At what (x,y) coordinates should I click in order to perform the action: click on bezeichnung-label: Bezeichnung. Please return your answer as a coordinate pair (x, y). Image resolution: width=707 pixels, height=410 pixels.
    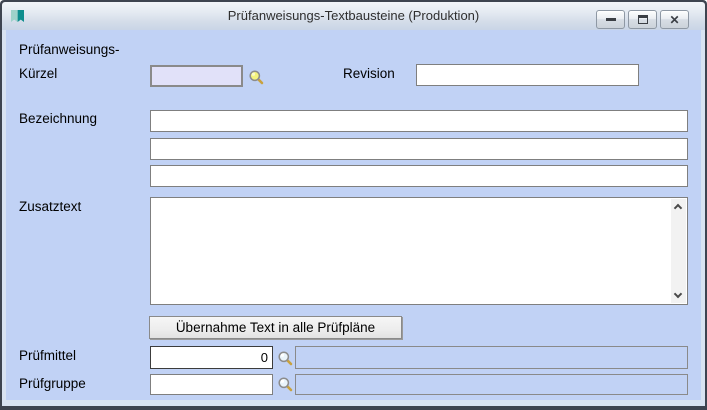
    Looking at the image, I should click on (58, 118).